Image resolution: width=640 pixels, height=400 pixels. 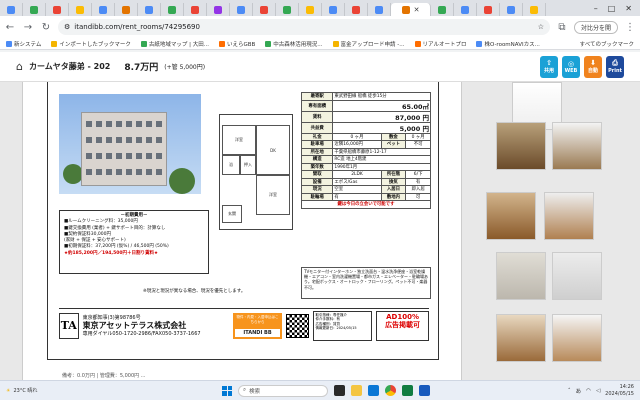 I want to click on home-icon: ⌂, so click(x=19, y=66).